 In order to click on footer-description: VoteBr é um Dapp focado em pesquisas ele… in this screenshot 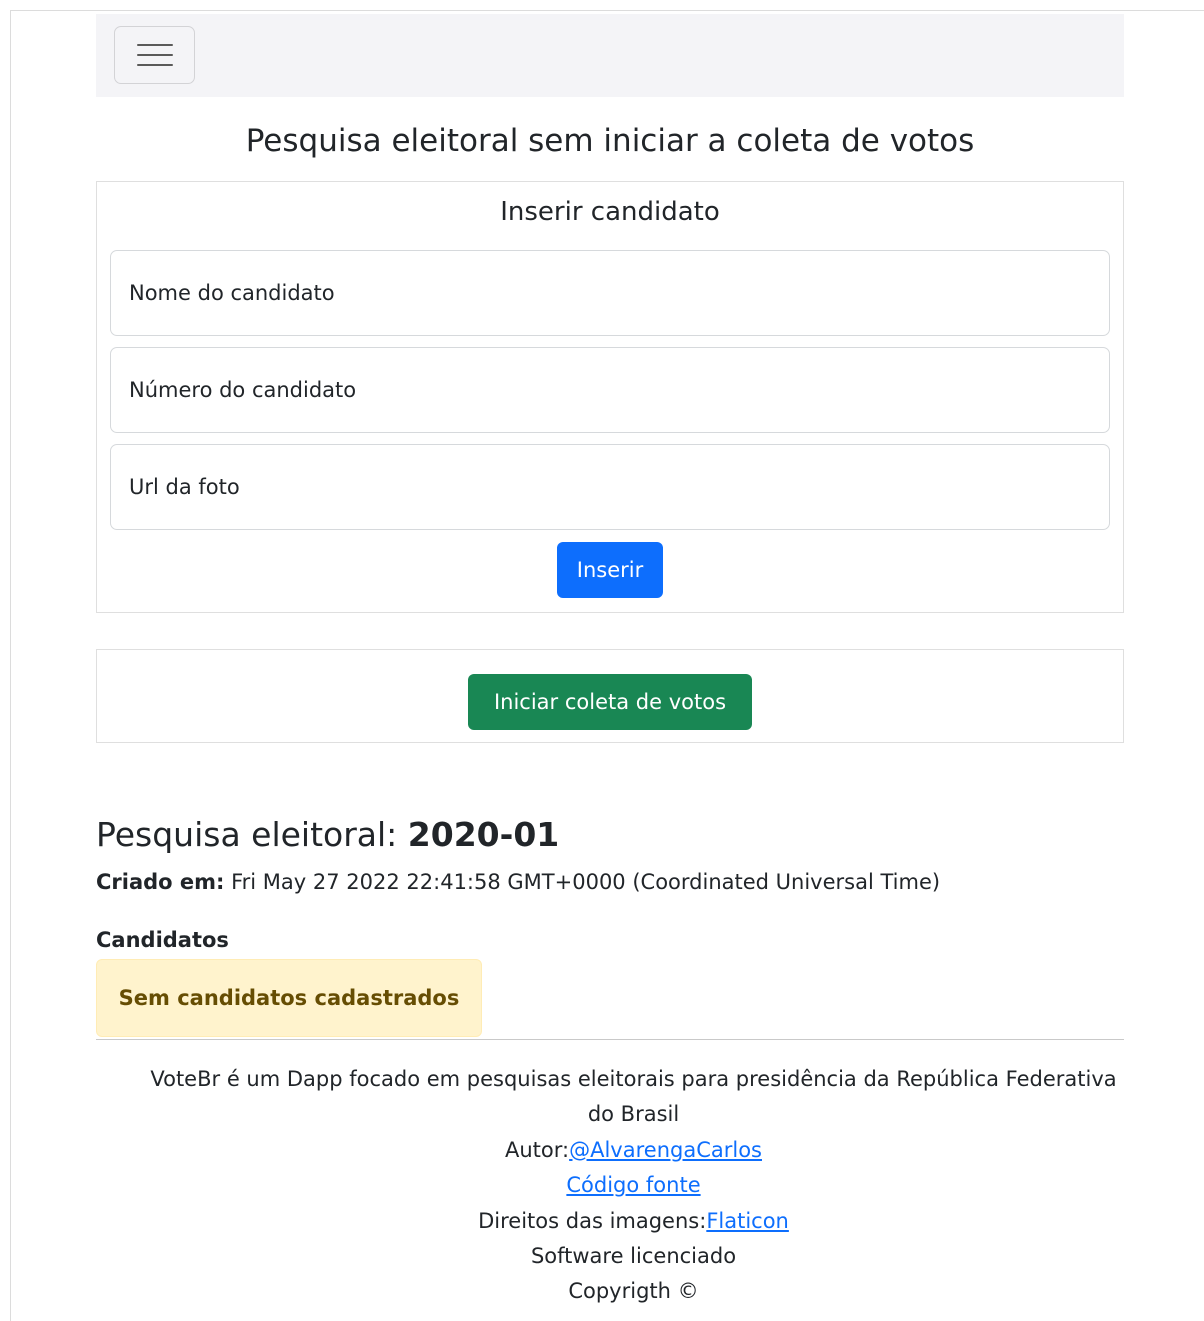, I will do `click(633, 1097)`.